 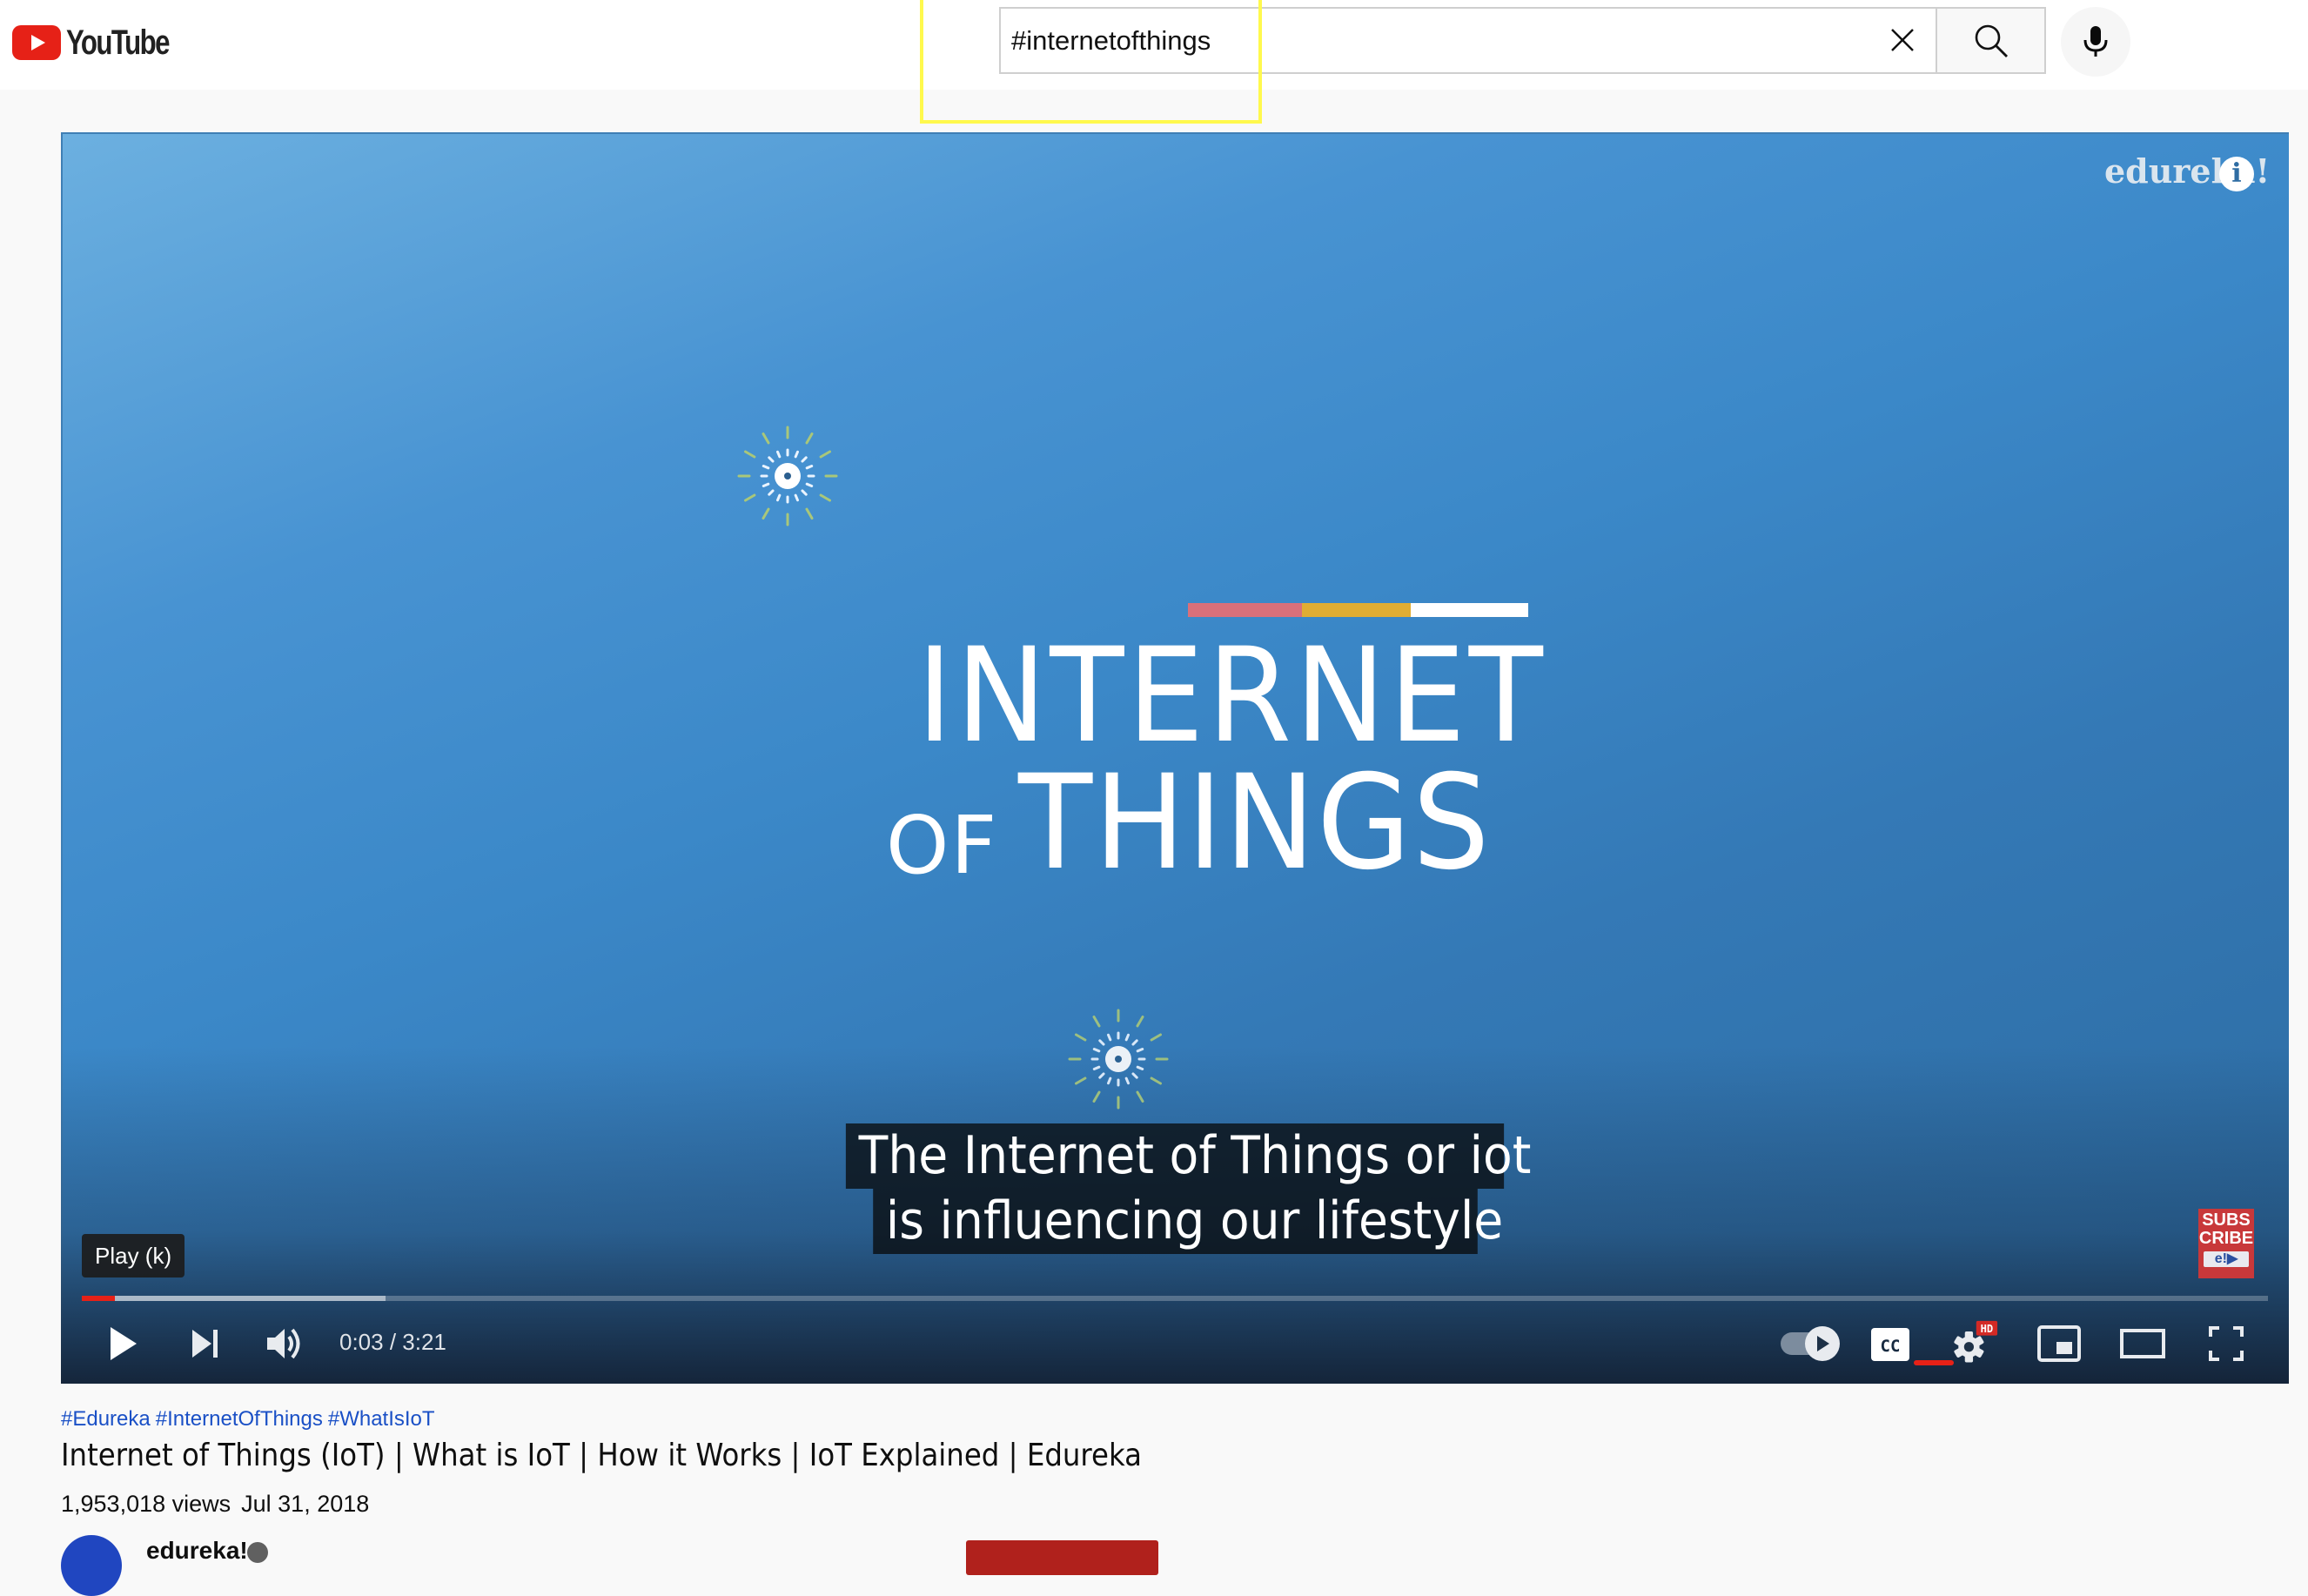 What do you see at coordinates (36, 42) in the screenshot?
I see `youtube-play-icon` at bounding box center [36, 42].